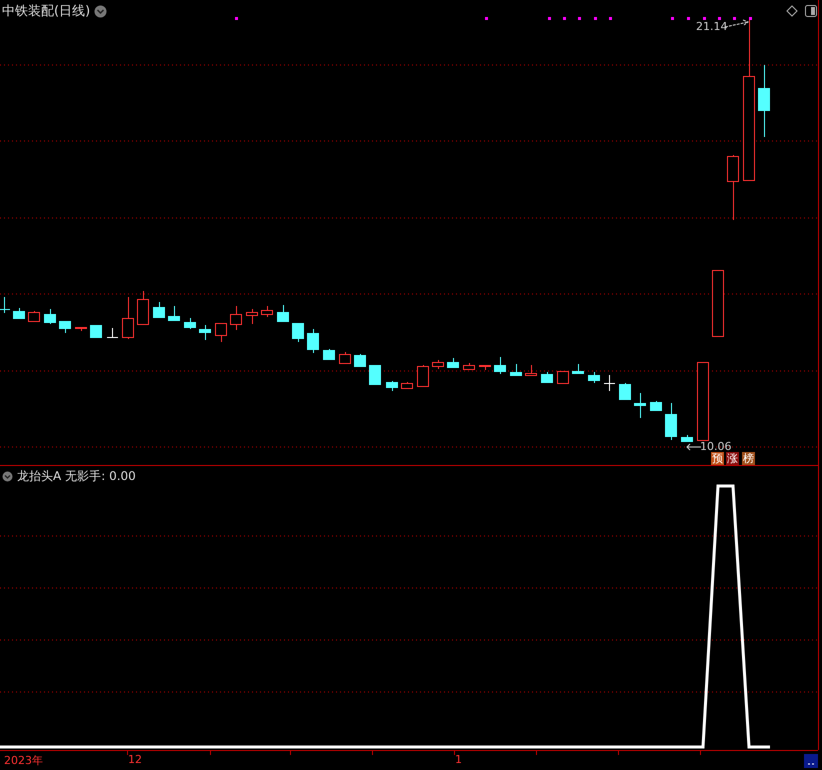  I want to click on ranking-tag: 预, so click(717, 458).